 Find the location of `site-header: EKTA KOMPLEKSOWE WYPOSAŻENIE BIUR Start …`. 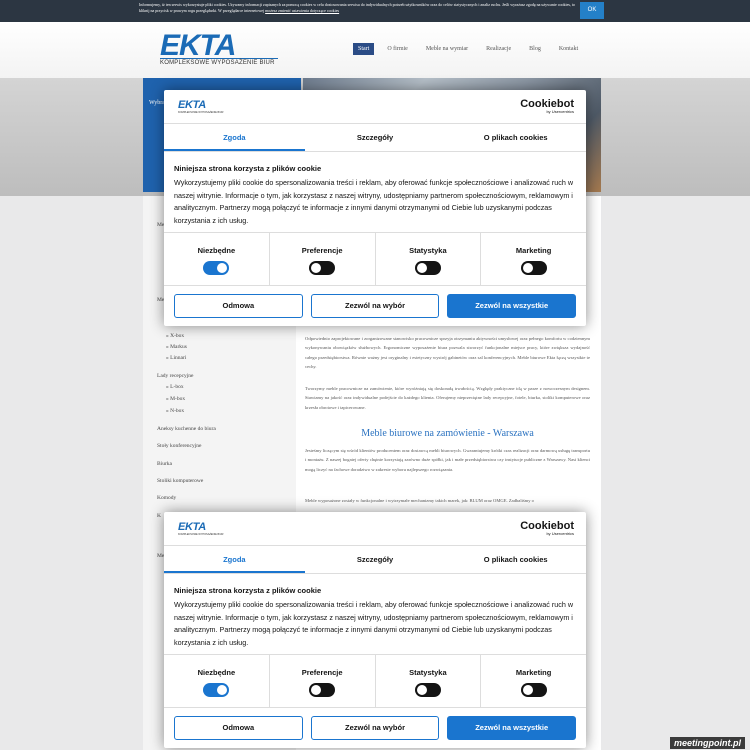

site-header: EKTA KOMPLEKSOWE WYPOSAŻENIE BIUR Start … is located at coordinates (375, 50).